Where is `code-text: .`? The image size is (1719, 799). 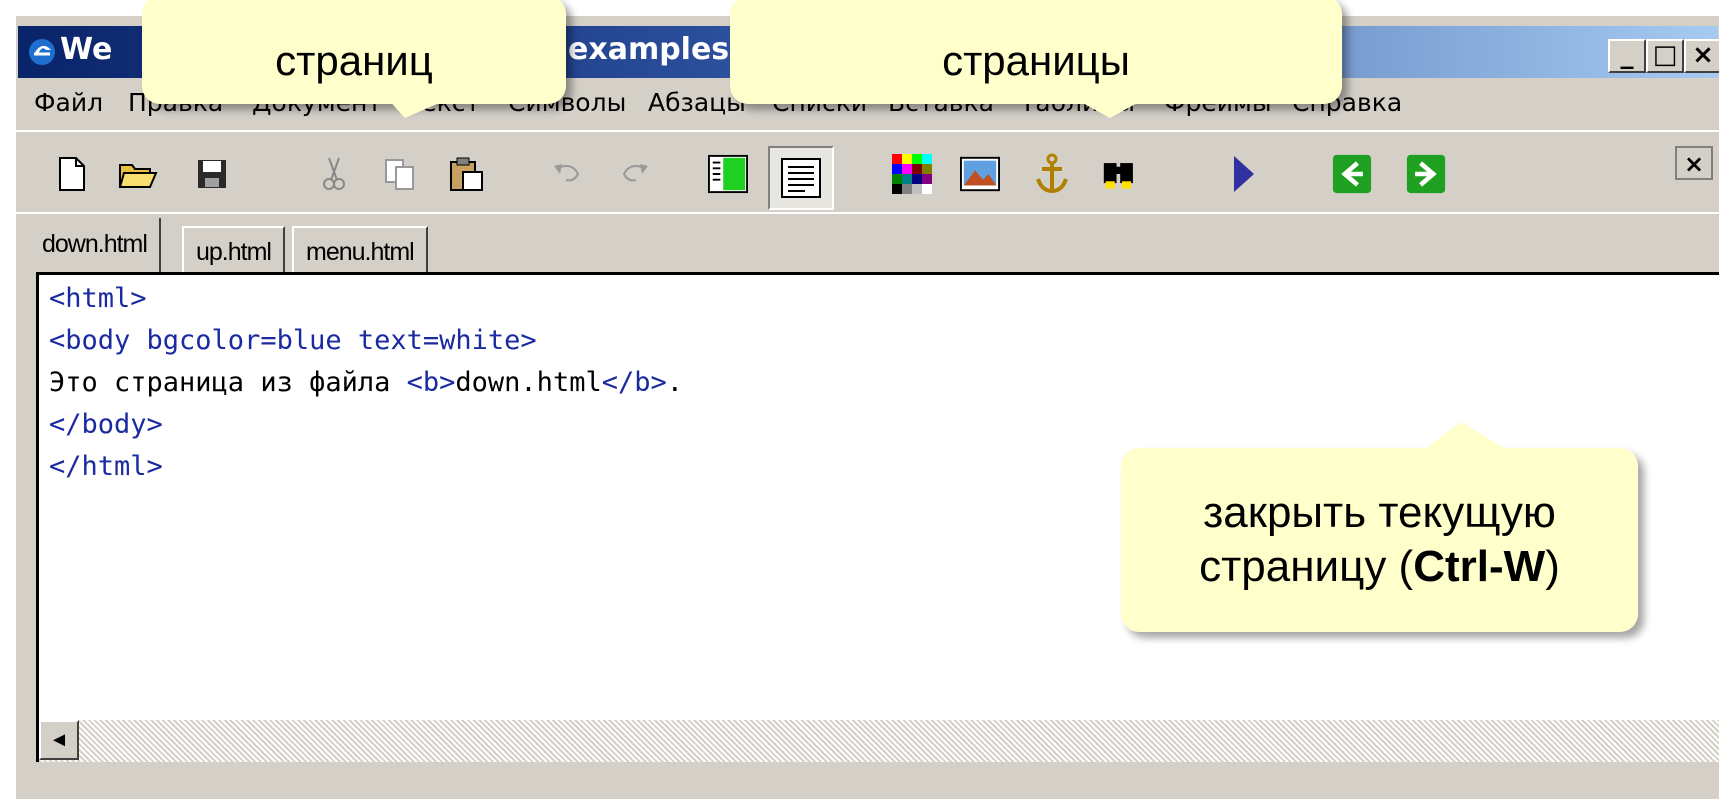
code-text: . is located at coordinates (675, 382).